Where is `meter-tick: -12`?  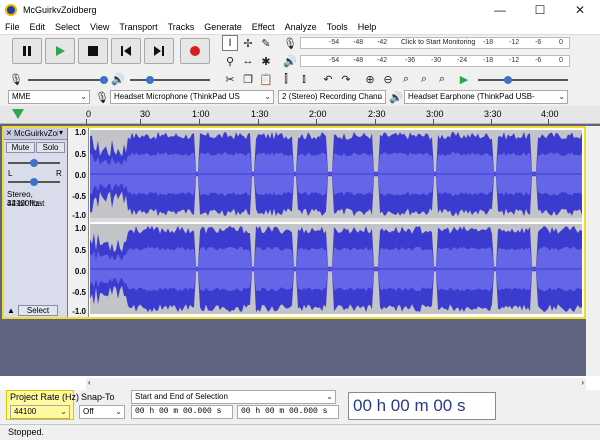
meter-tick: -12 is located at coordinates (514, 42).